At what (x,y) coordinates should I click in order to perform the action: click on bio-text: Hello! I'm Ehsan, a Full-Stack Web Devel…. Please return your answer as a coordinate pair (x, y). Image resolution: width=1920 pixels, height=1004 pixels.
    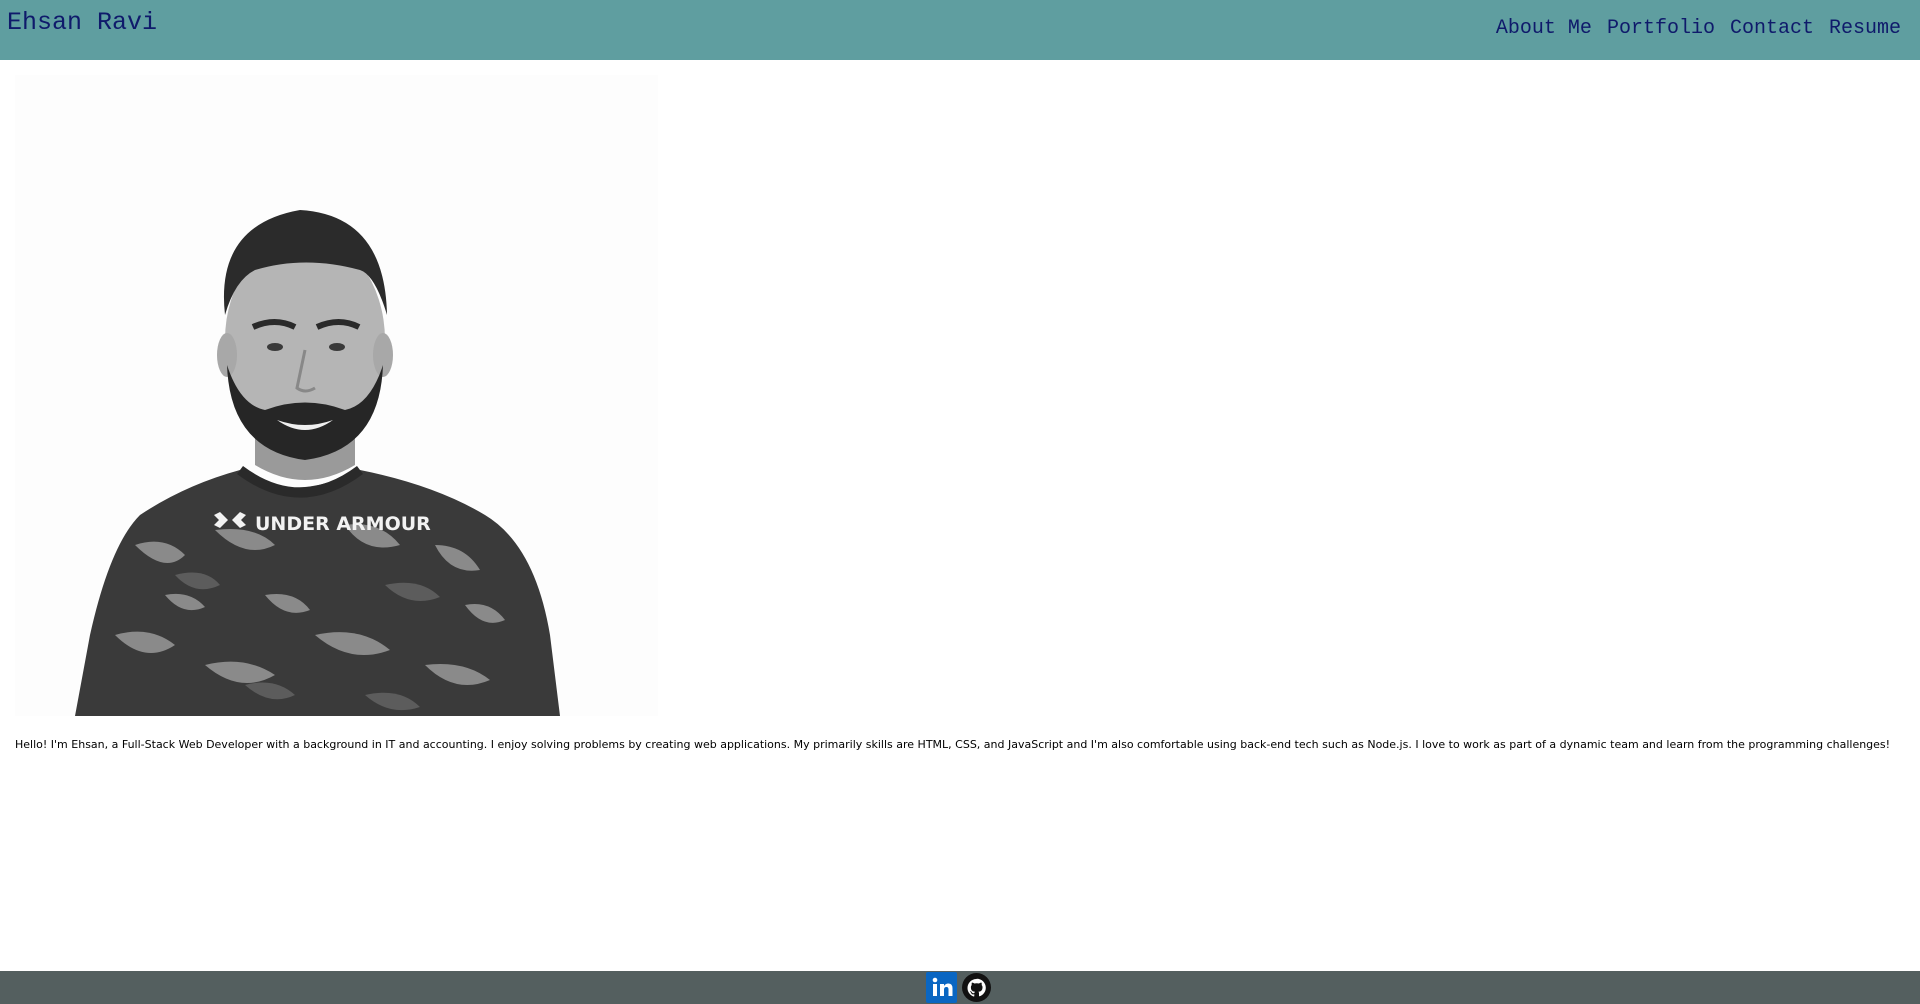
    Looking at the image, I should click on (953, 744).